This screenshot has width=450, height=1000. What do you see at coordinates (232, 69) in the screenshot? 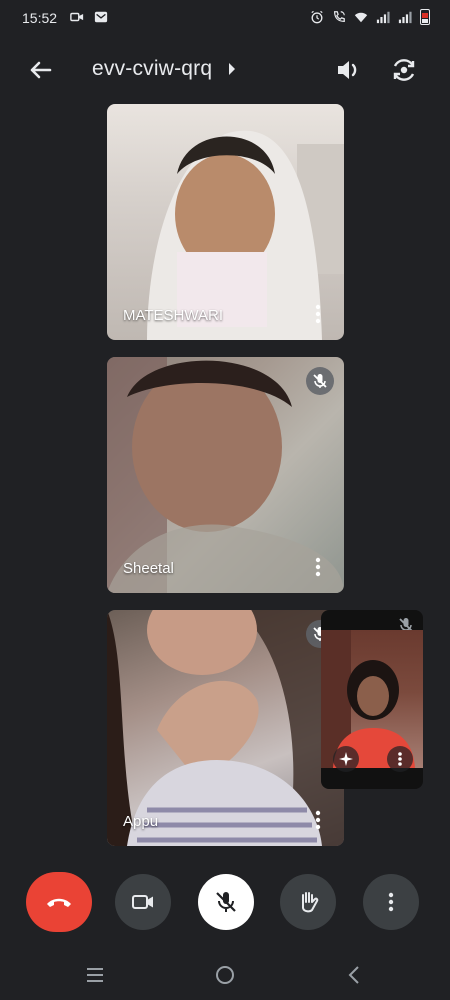
I see `chevron-right-icon` at bounding box center [232, 69].